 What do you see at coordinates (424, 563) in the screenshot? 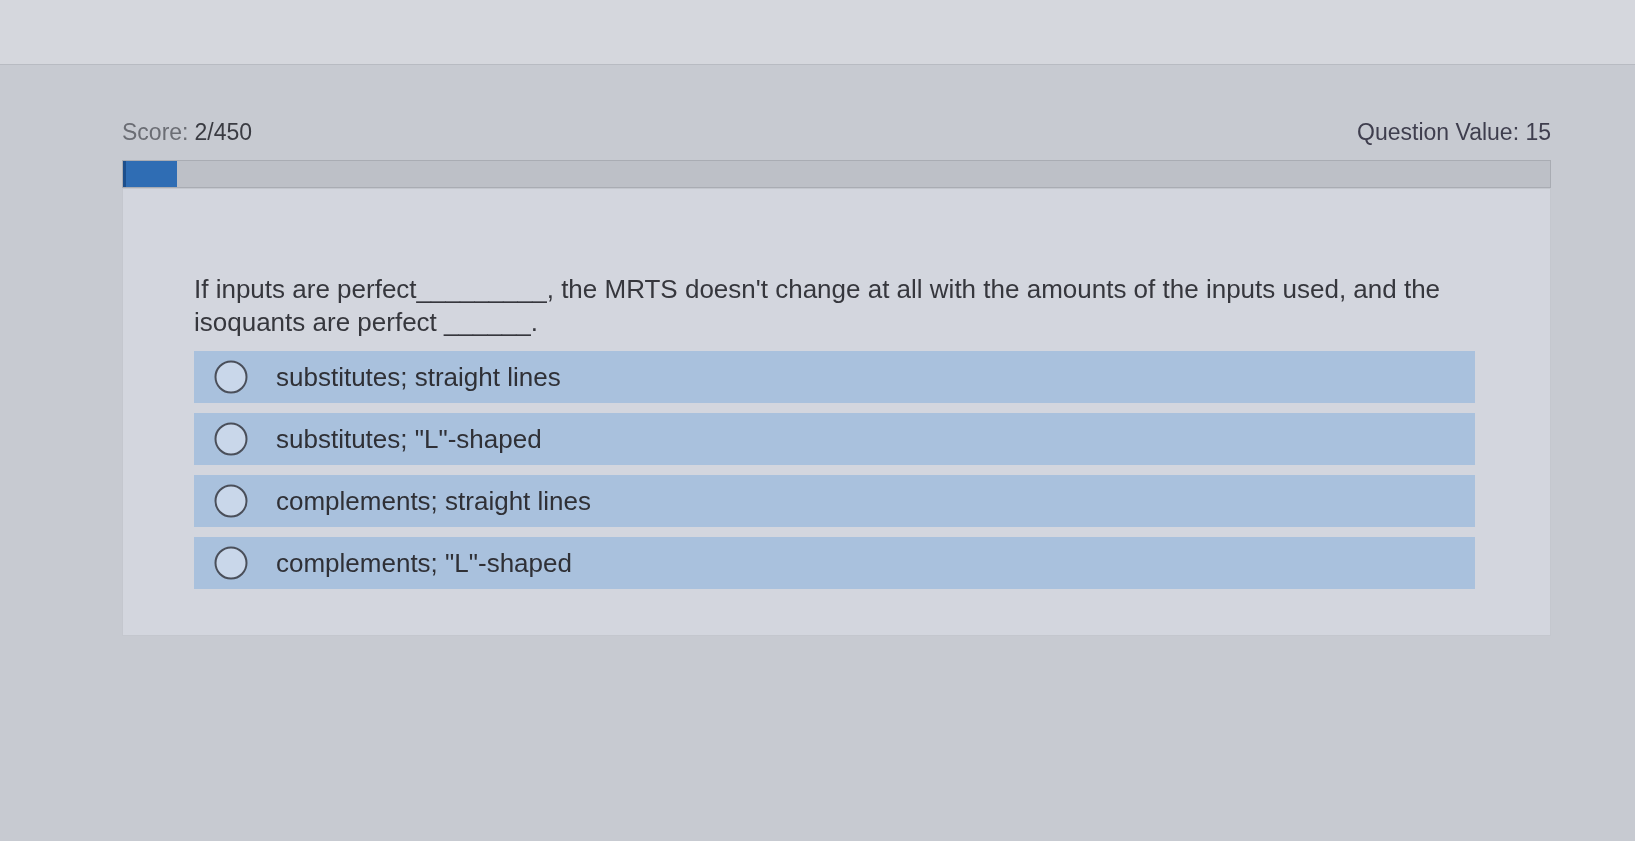
I see `option-label: complements; "L"-shaped` at bounding box center [424, 563].